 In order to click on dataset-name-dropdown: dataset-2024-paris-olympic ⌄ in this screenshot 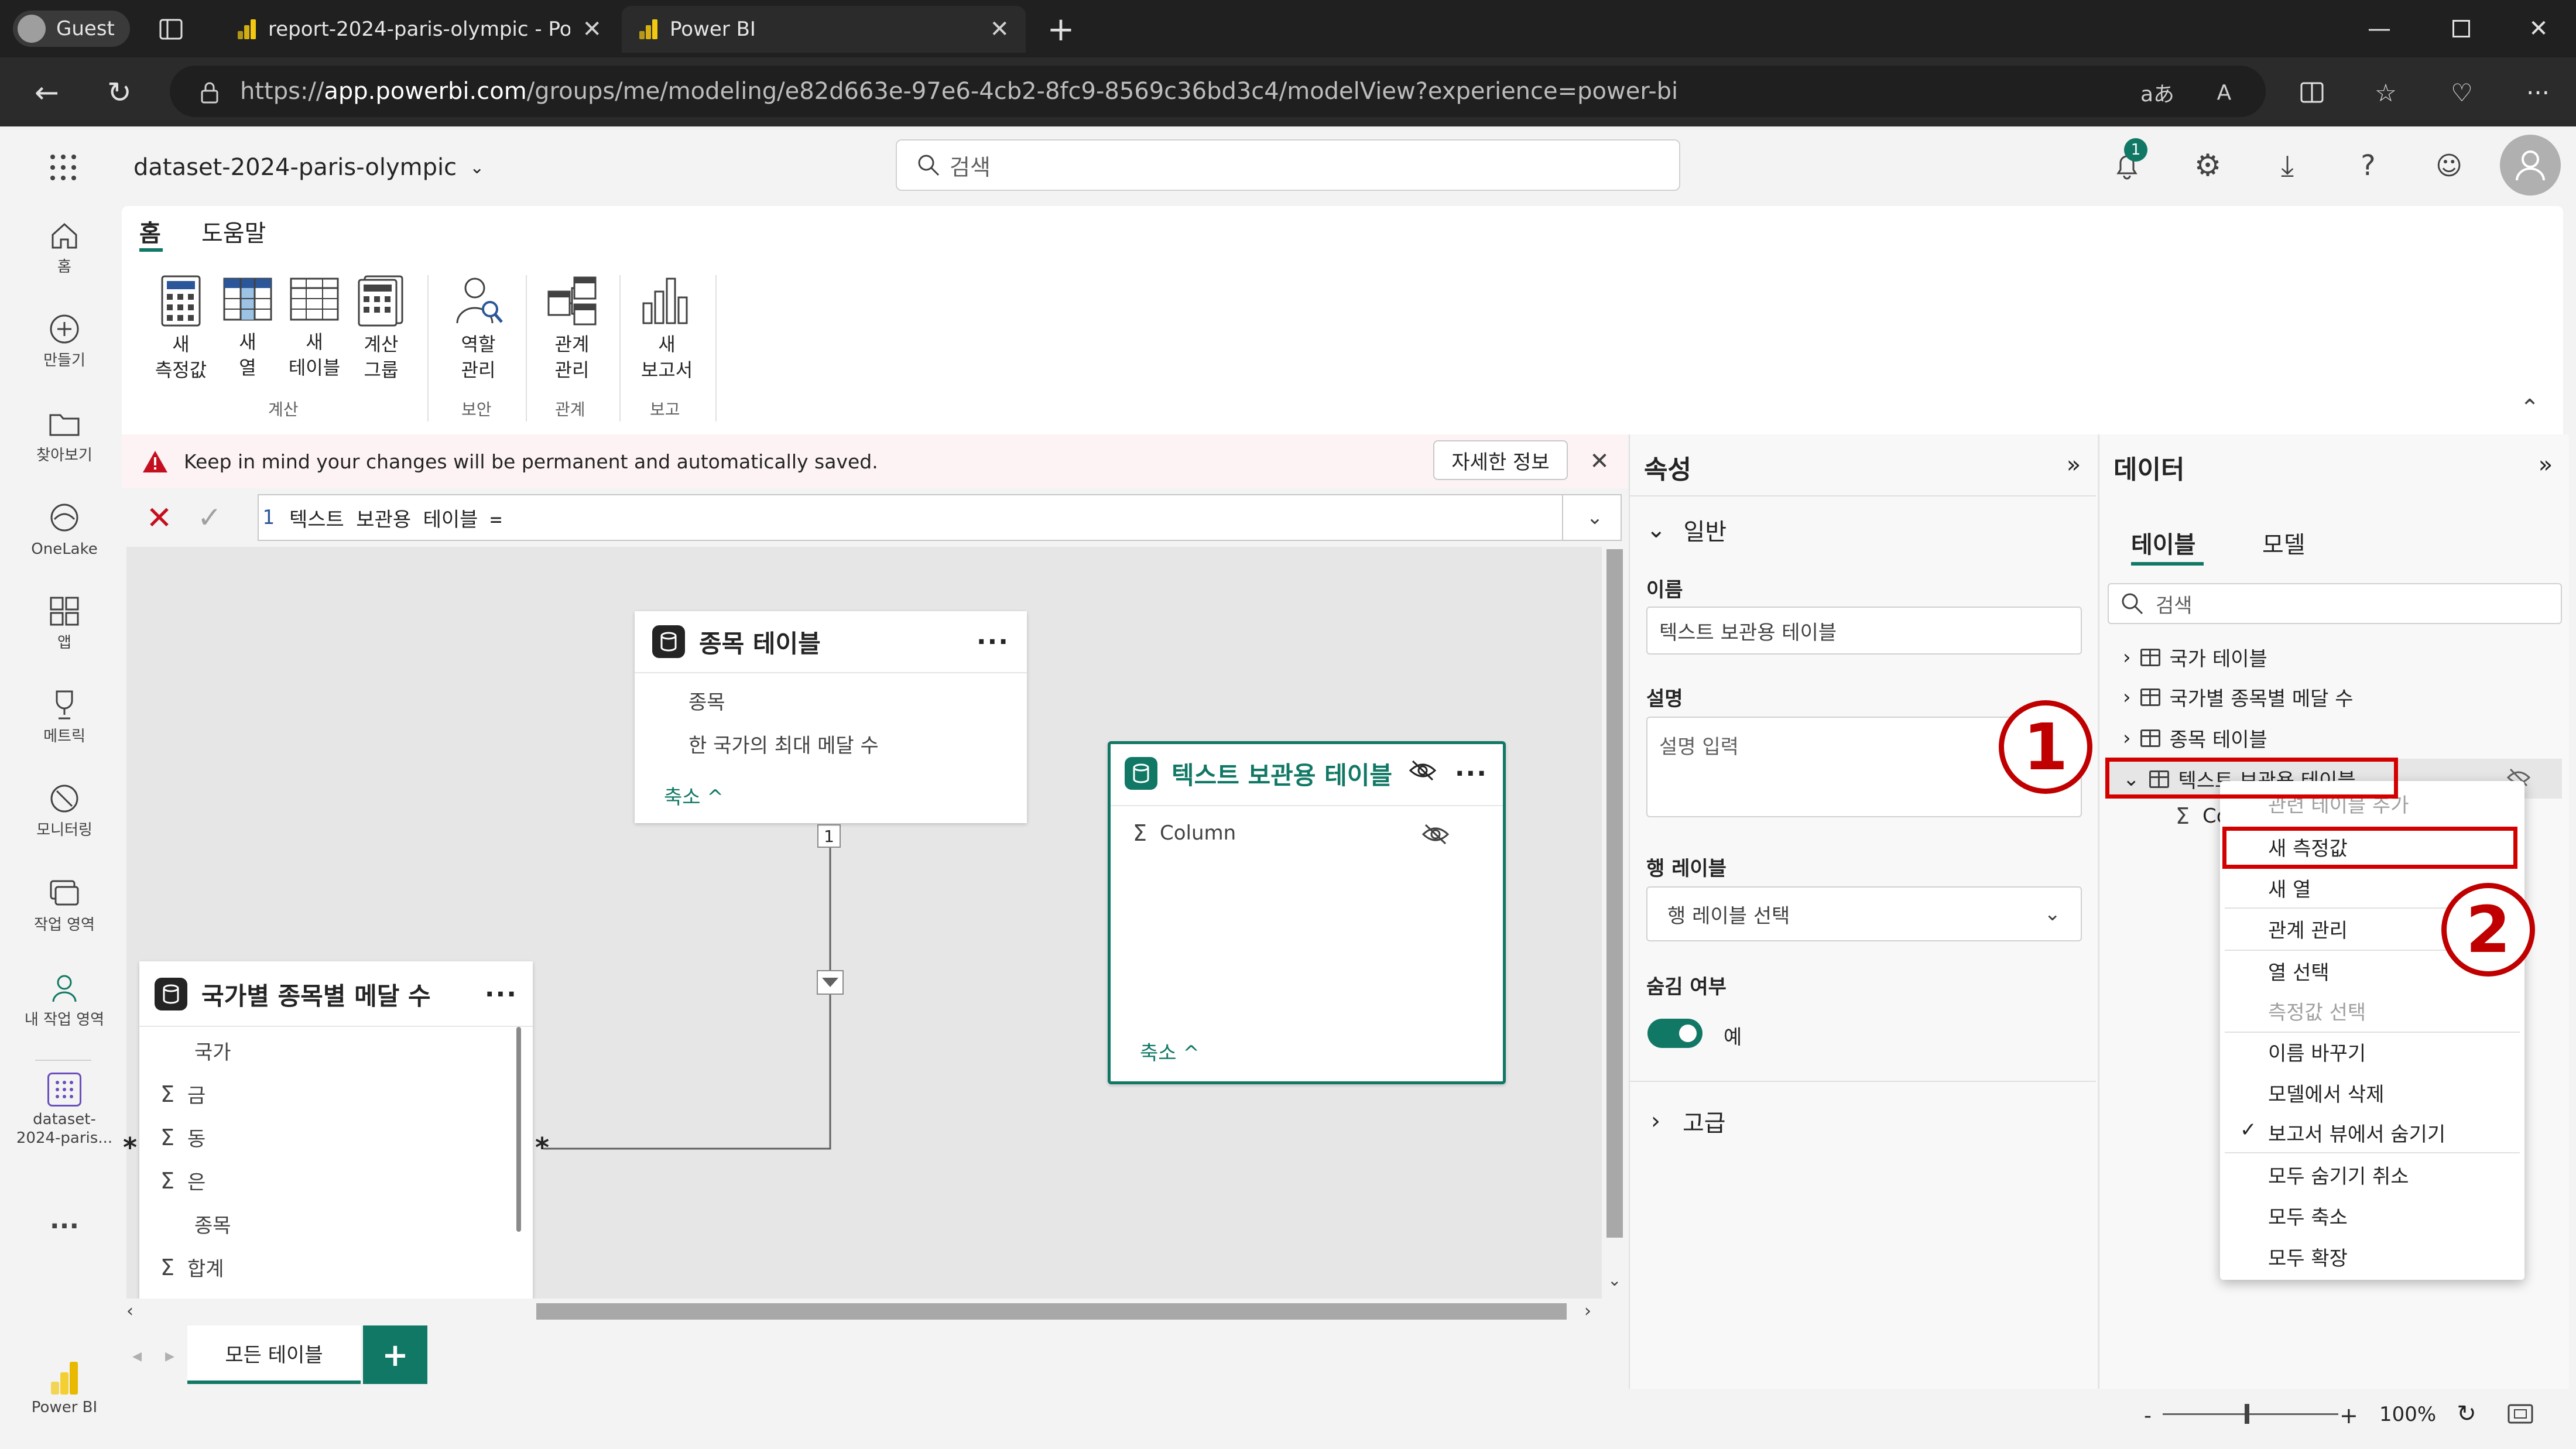, I will do `click(308, 167)`.